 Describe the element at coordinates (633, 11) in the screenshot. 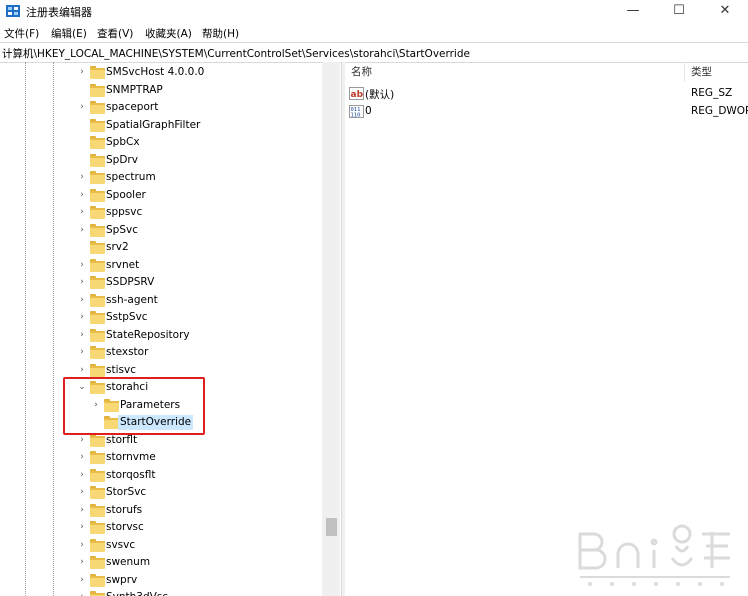

I see `minimize-button: —` at that location.